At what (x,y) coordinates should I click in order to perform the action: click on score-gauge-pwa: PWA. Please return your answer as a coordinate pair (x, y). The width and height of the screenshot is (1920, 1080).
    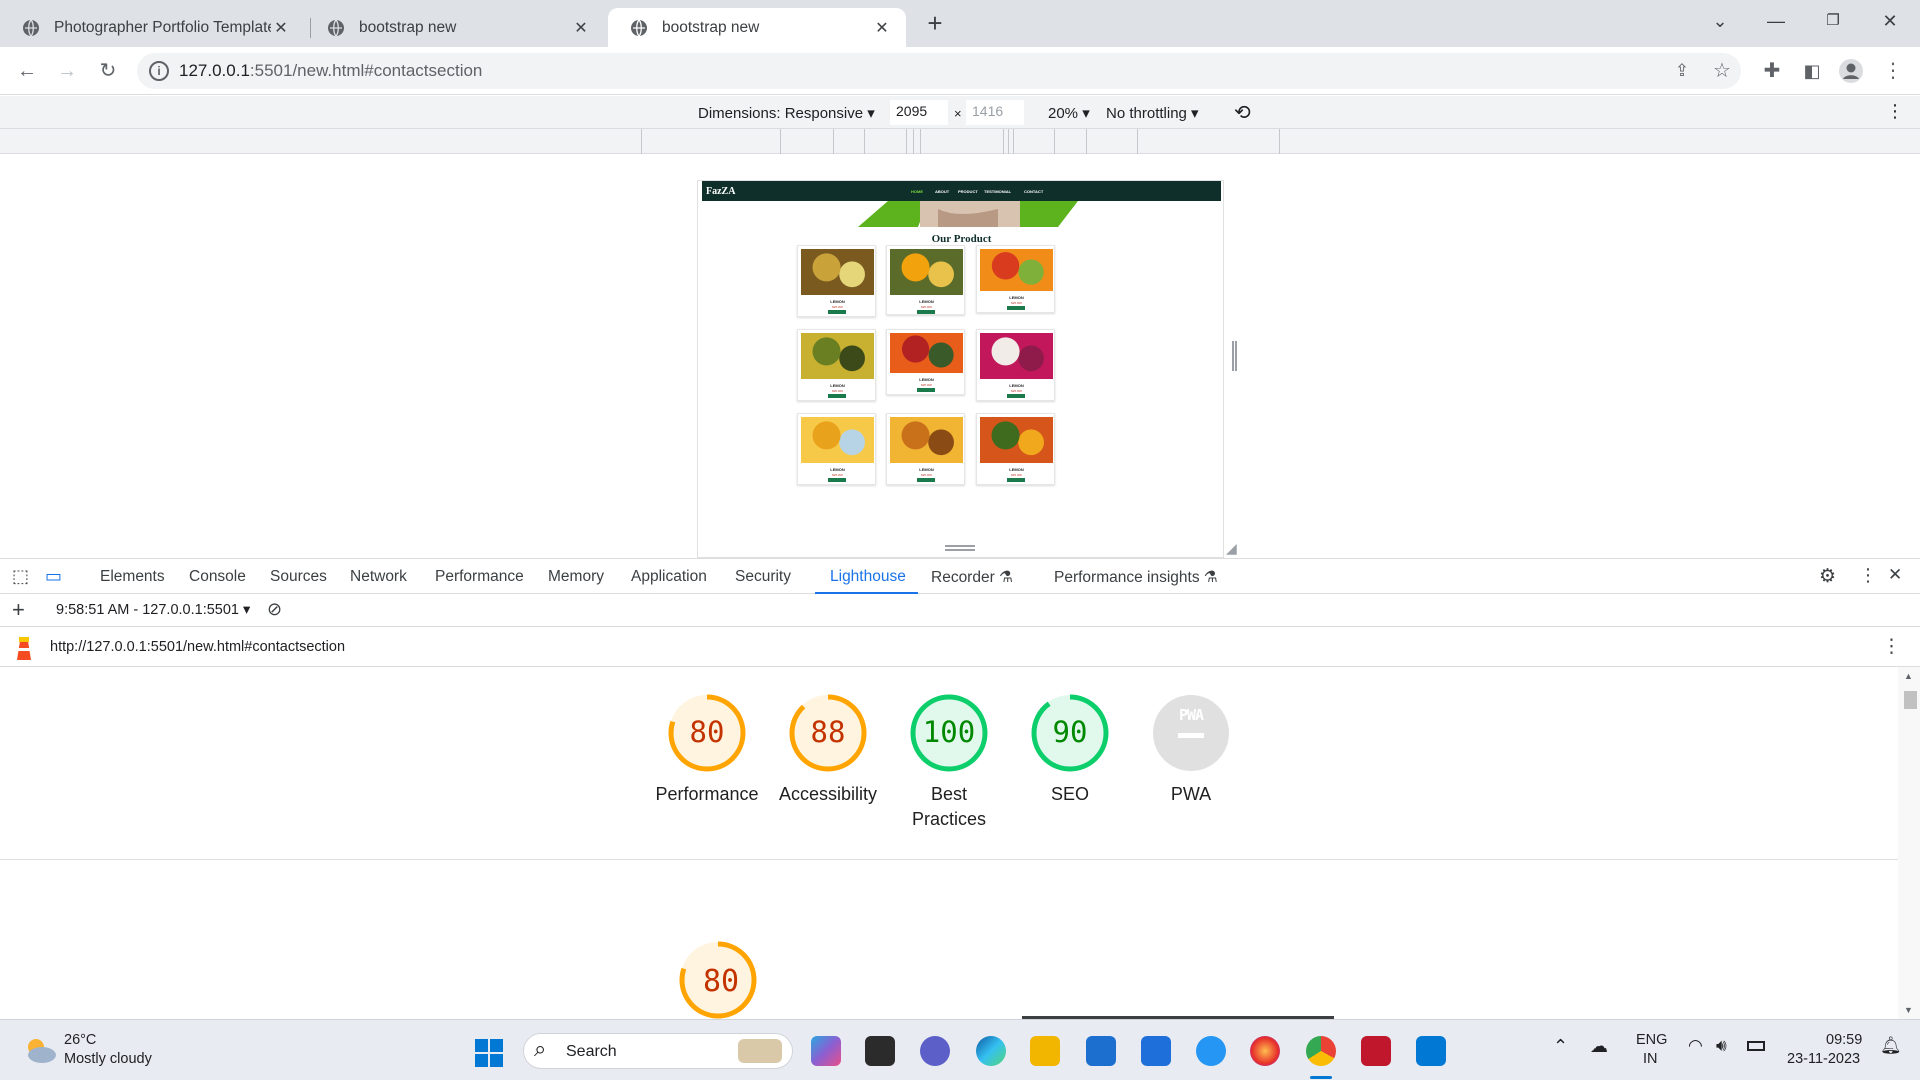
    Looking at the image, I should click on (1191, 733).